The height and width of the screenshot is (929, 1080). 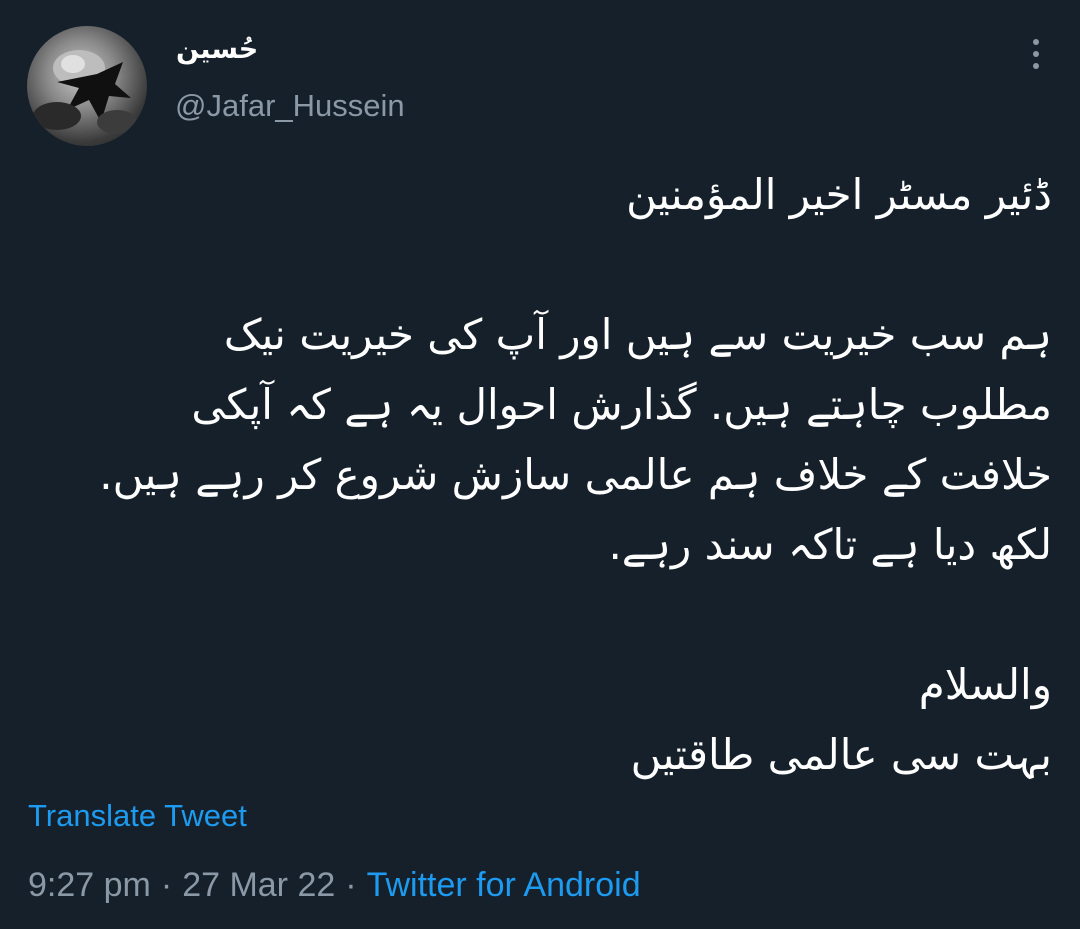 I want to click on avatar-photo, so click(x=85, y=92).